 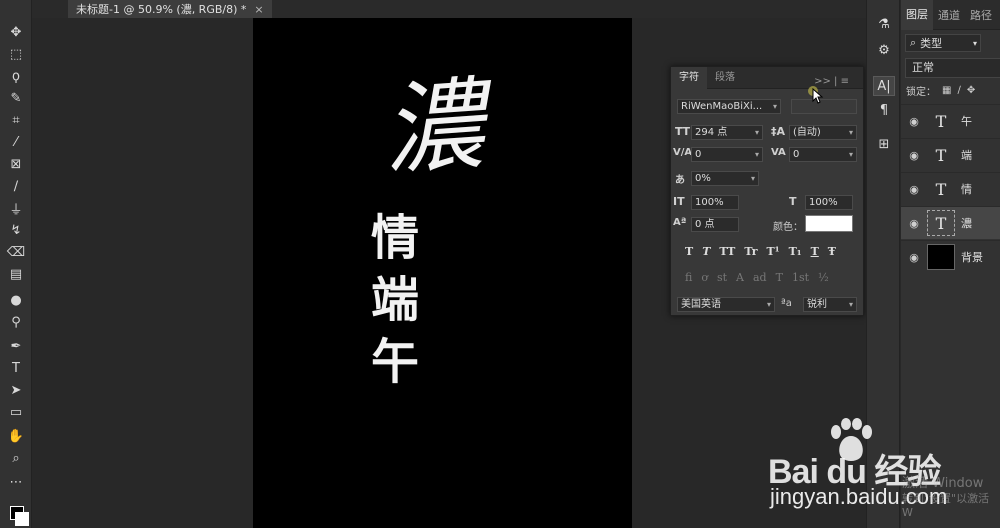 I want to click on swash-button: A, so click(x=740, y=277).